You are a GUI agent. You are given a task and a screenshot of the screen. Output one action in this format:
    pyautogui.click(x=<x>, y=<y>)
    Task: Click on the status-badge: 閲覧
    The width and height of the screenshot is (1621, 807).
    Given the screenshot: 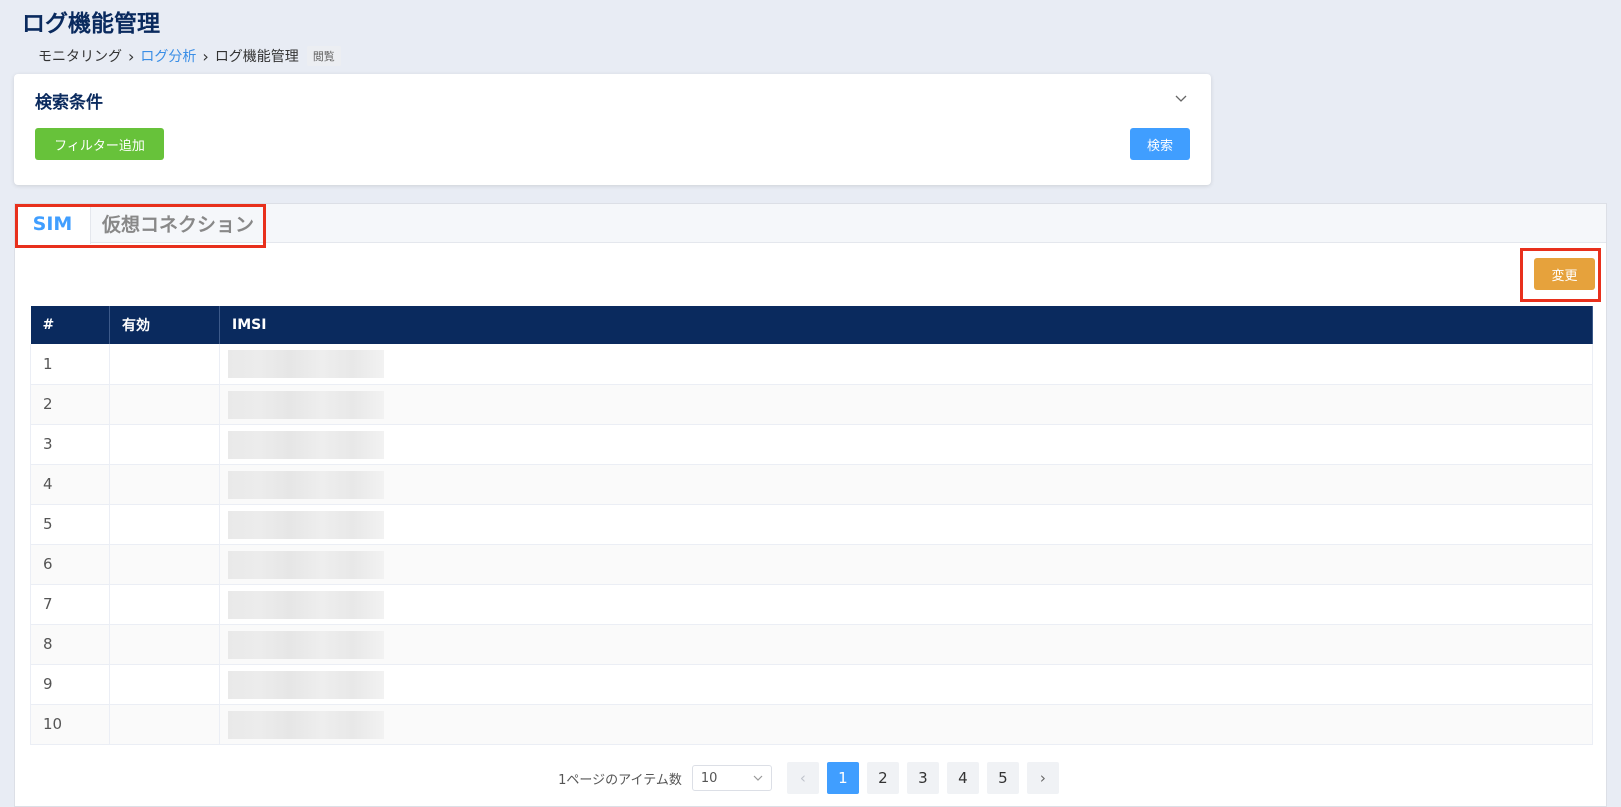 What is the action you would take?
    pyautogui.click(x=323, y=56)
    